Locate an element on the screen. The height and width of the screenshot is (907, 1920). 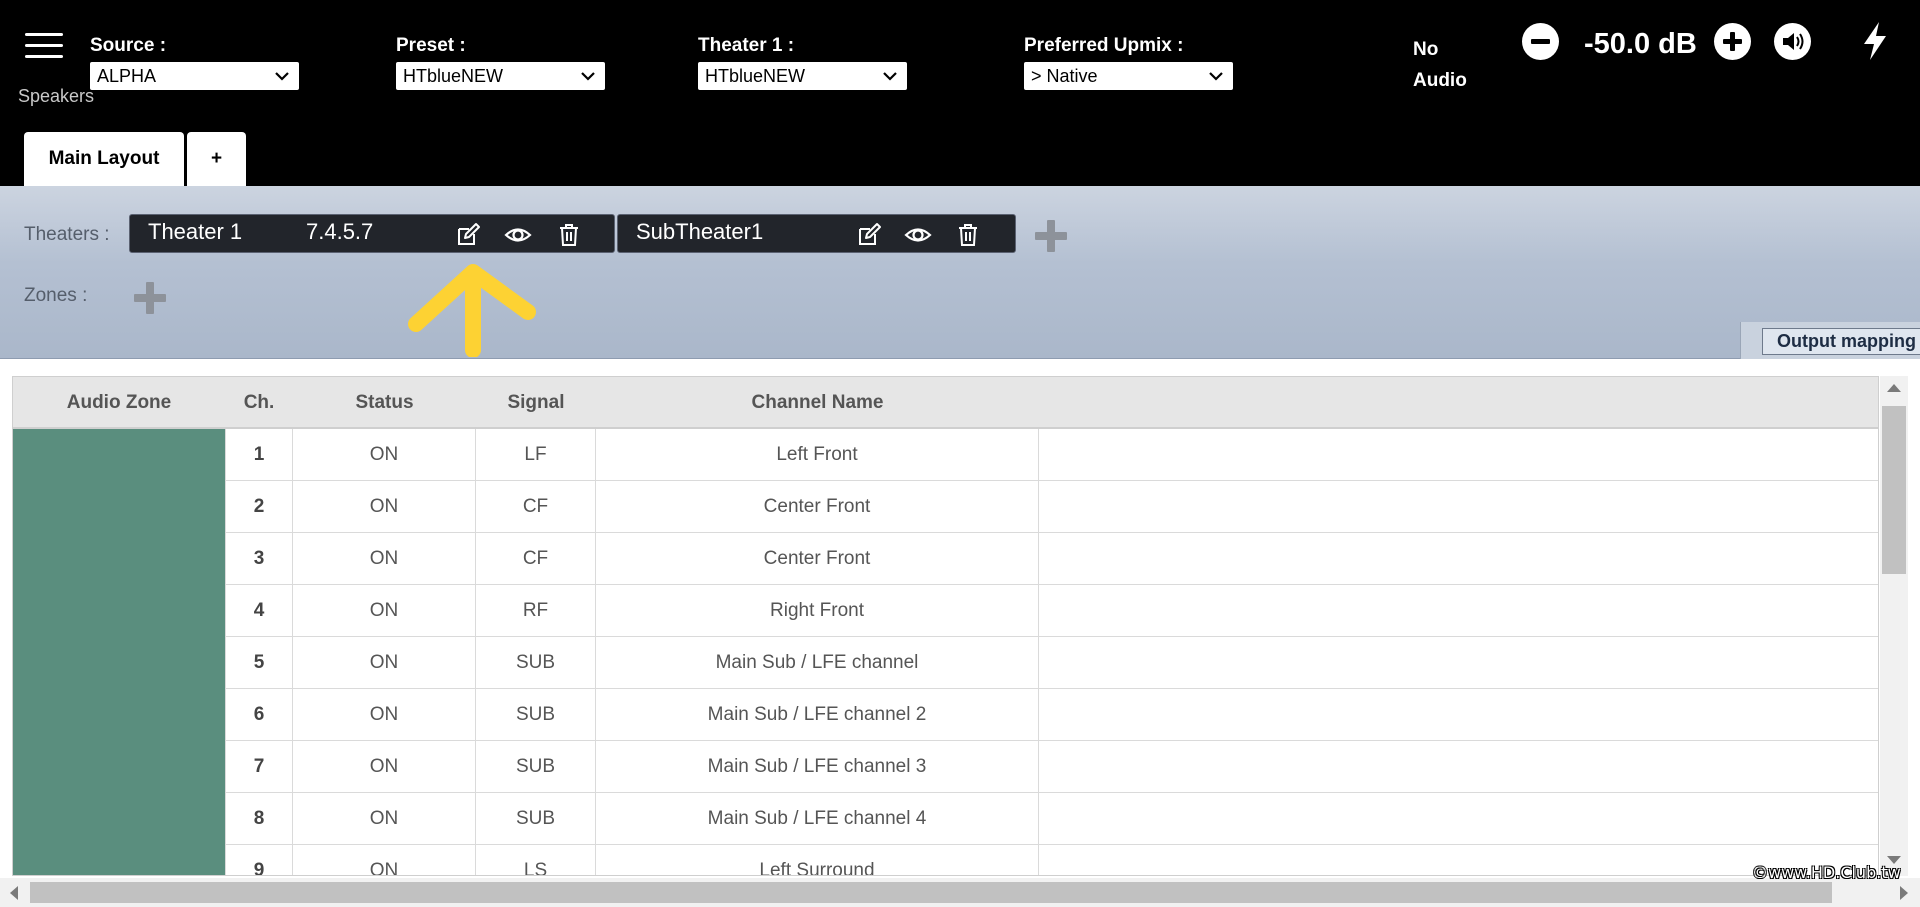
mute-button is located at coordinates (1792, 41).